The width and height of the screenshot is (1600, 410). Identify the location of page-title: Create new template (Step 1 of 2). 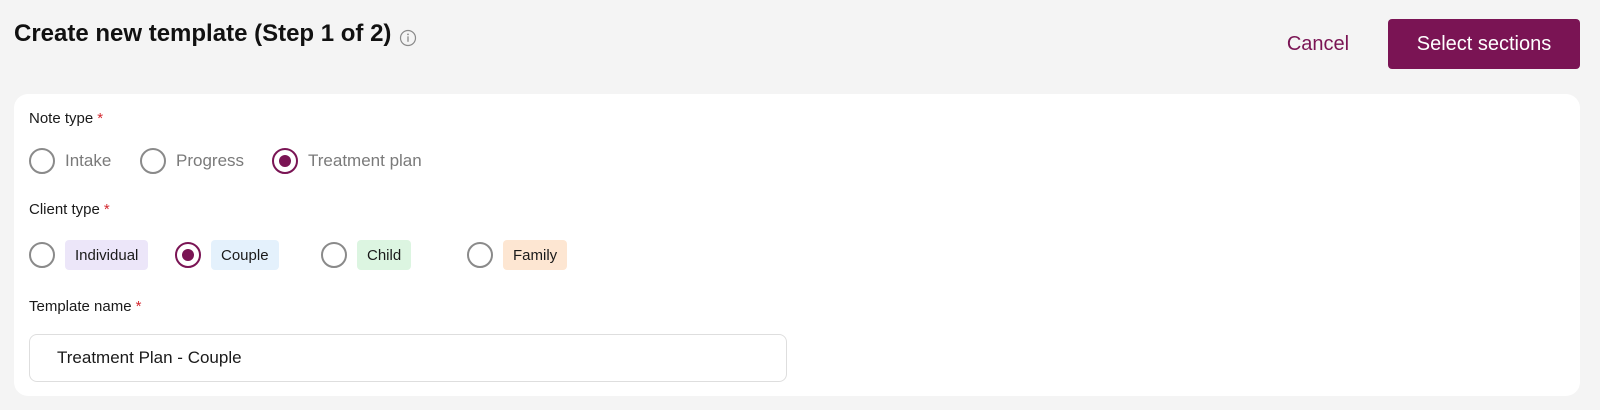
(215, 34).